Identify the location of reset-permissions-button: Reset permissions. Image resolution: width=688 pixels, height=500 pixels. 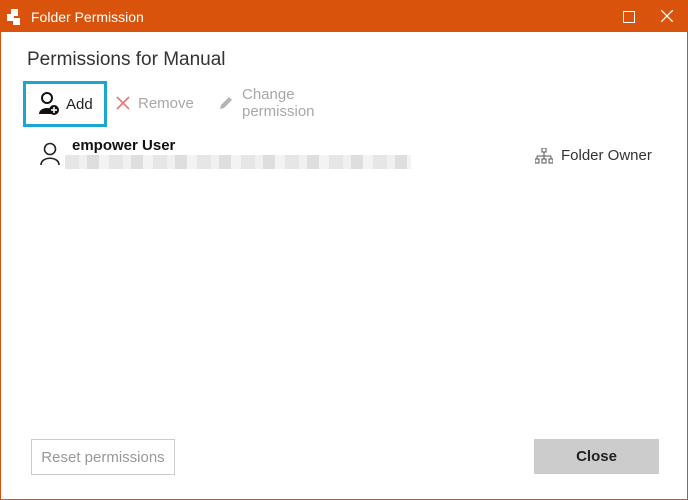
(103, 457).